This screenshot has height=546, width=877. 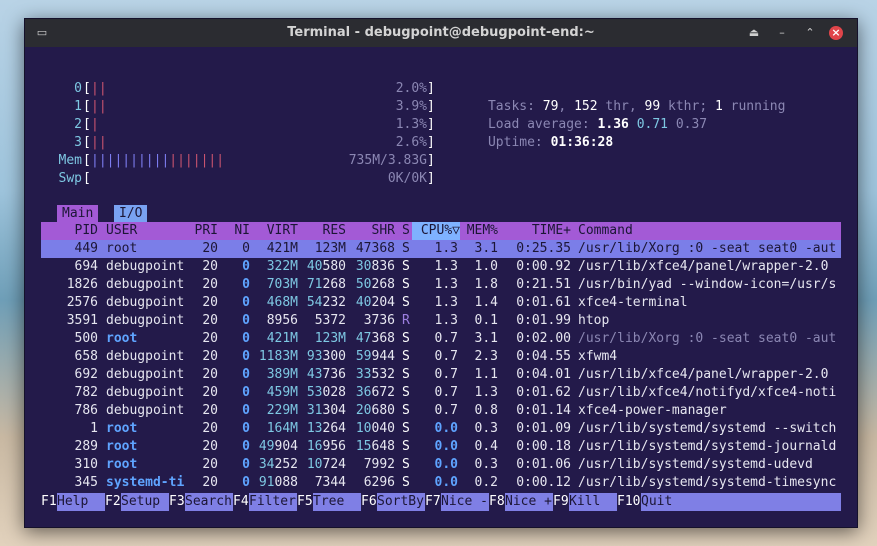 What do you see at coordinates (561, 502) in the screenshot?
I see `fkey-f9: F9` at bounding box center [561, 502].